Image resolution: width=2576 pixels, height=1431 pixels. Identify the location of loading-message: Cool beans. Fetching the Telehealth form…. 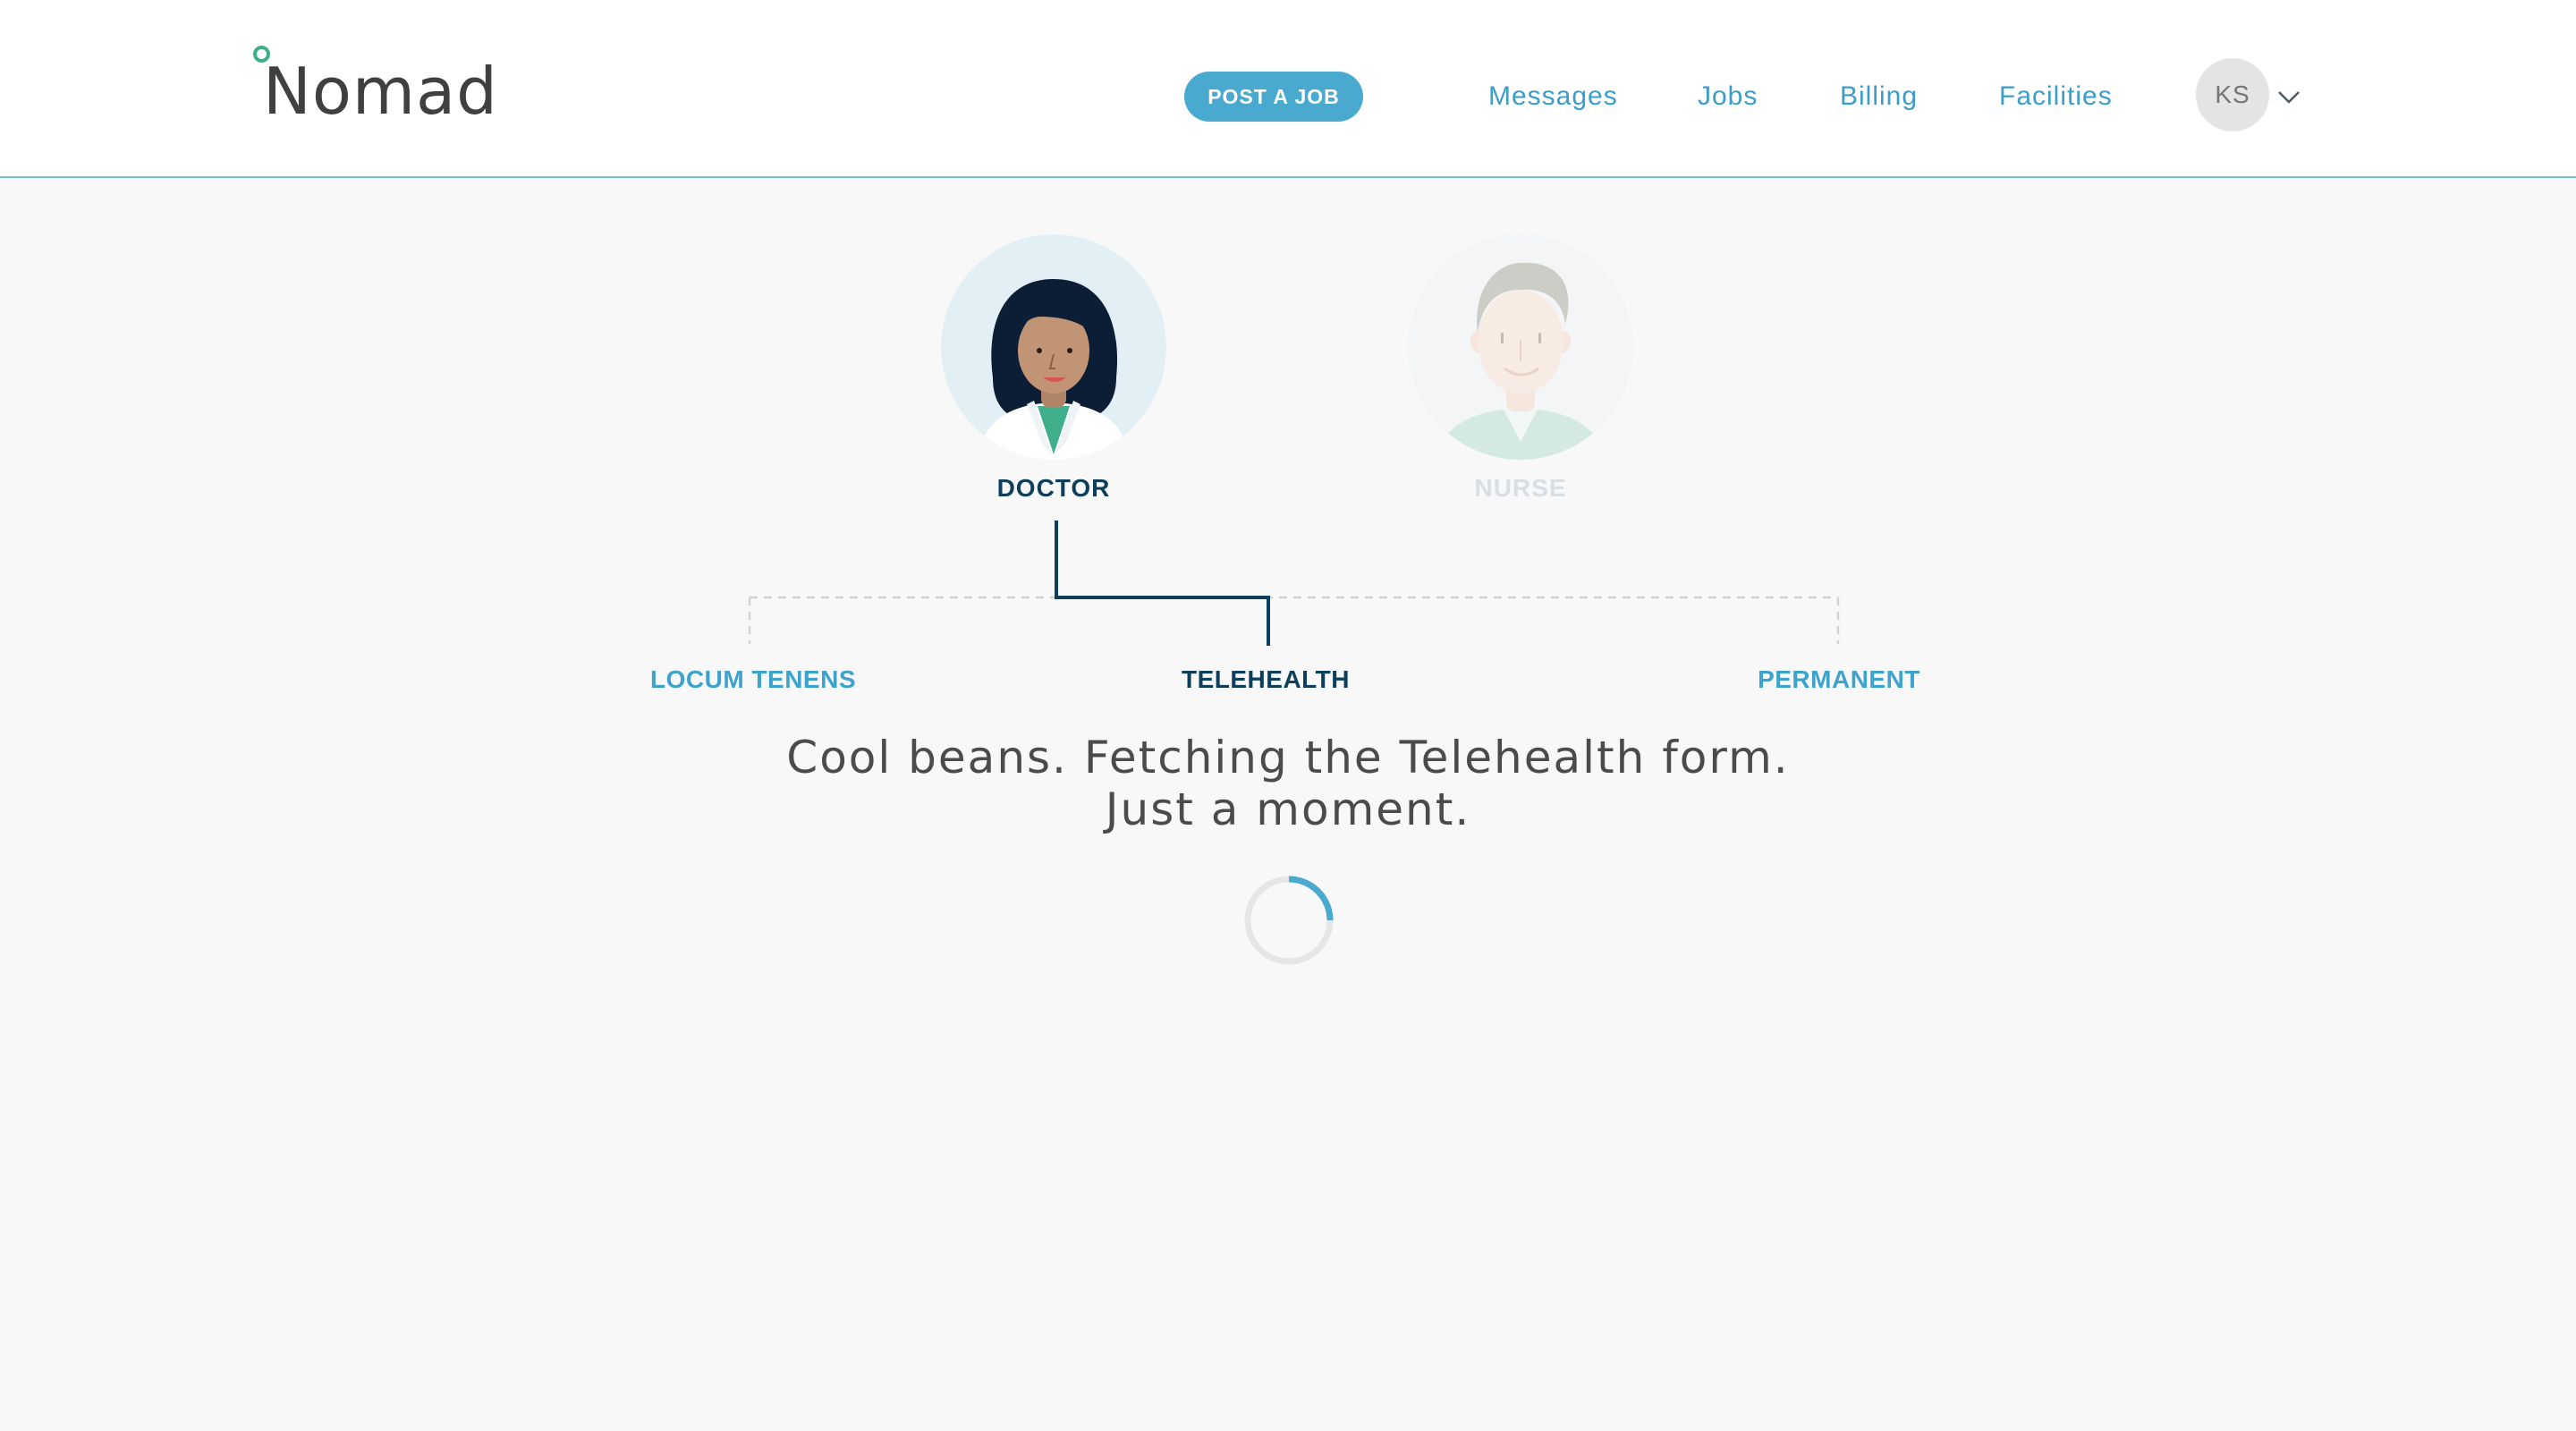
(1288, 784).